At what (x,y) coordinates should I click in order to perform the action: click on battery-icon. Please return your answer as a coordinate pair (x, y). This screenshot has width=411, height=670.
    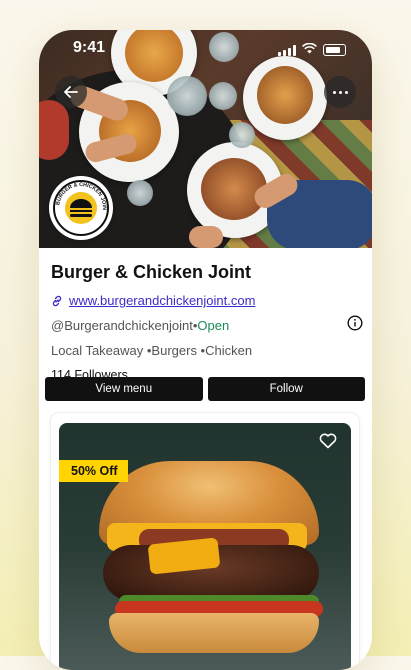
    Looking at the image, I should click on (334, 50).